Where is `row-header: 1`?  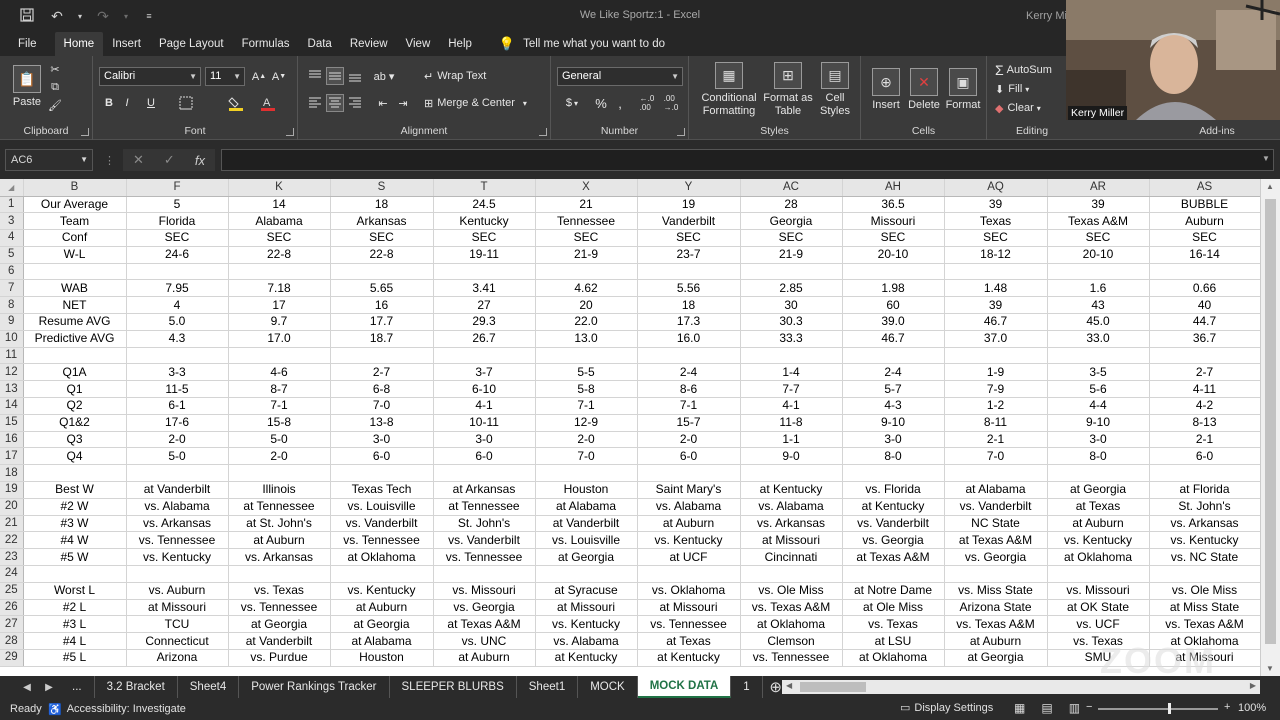
row-header: 1 is located at coordinates (12, 205).